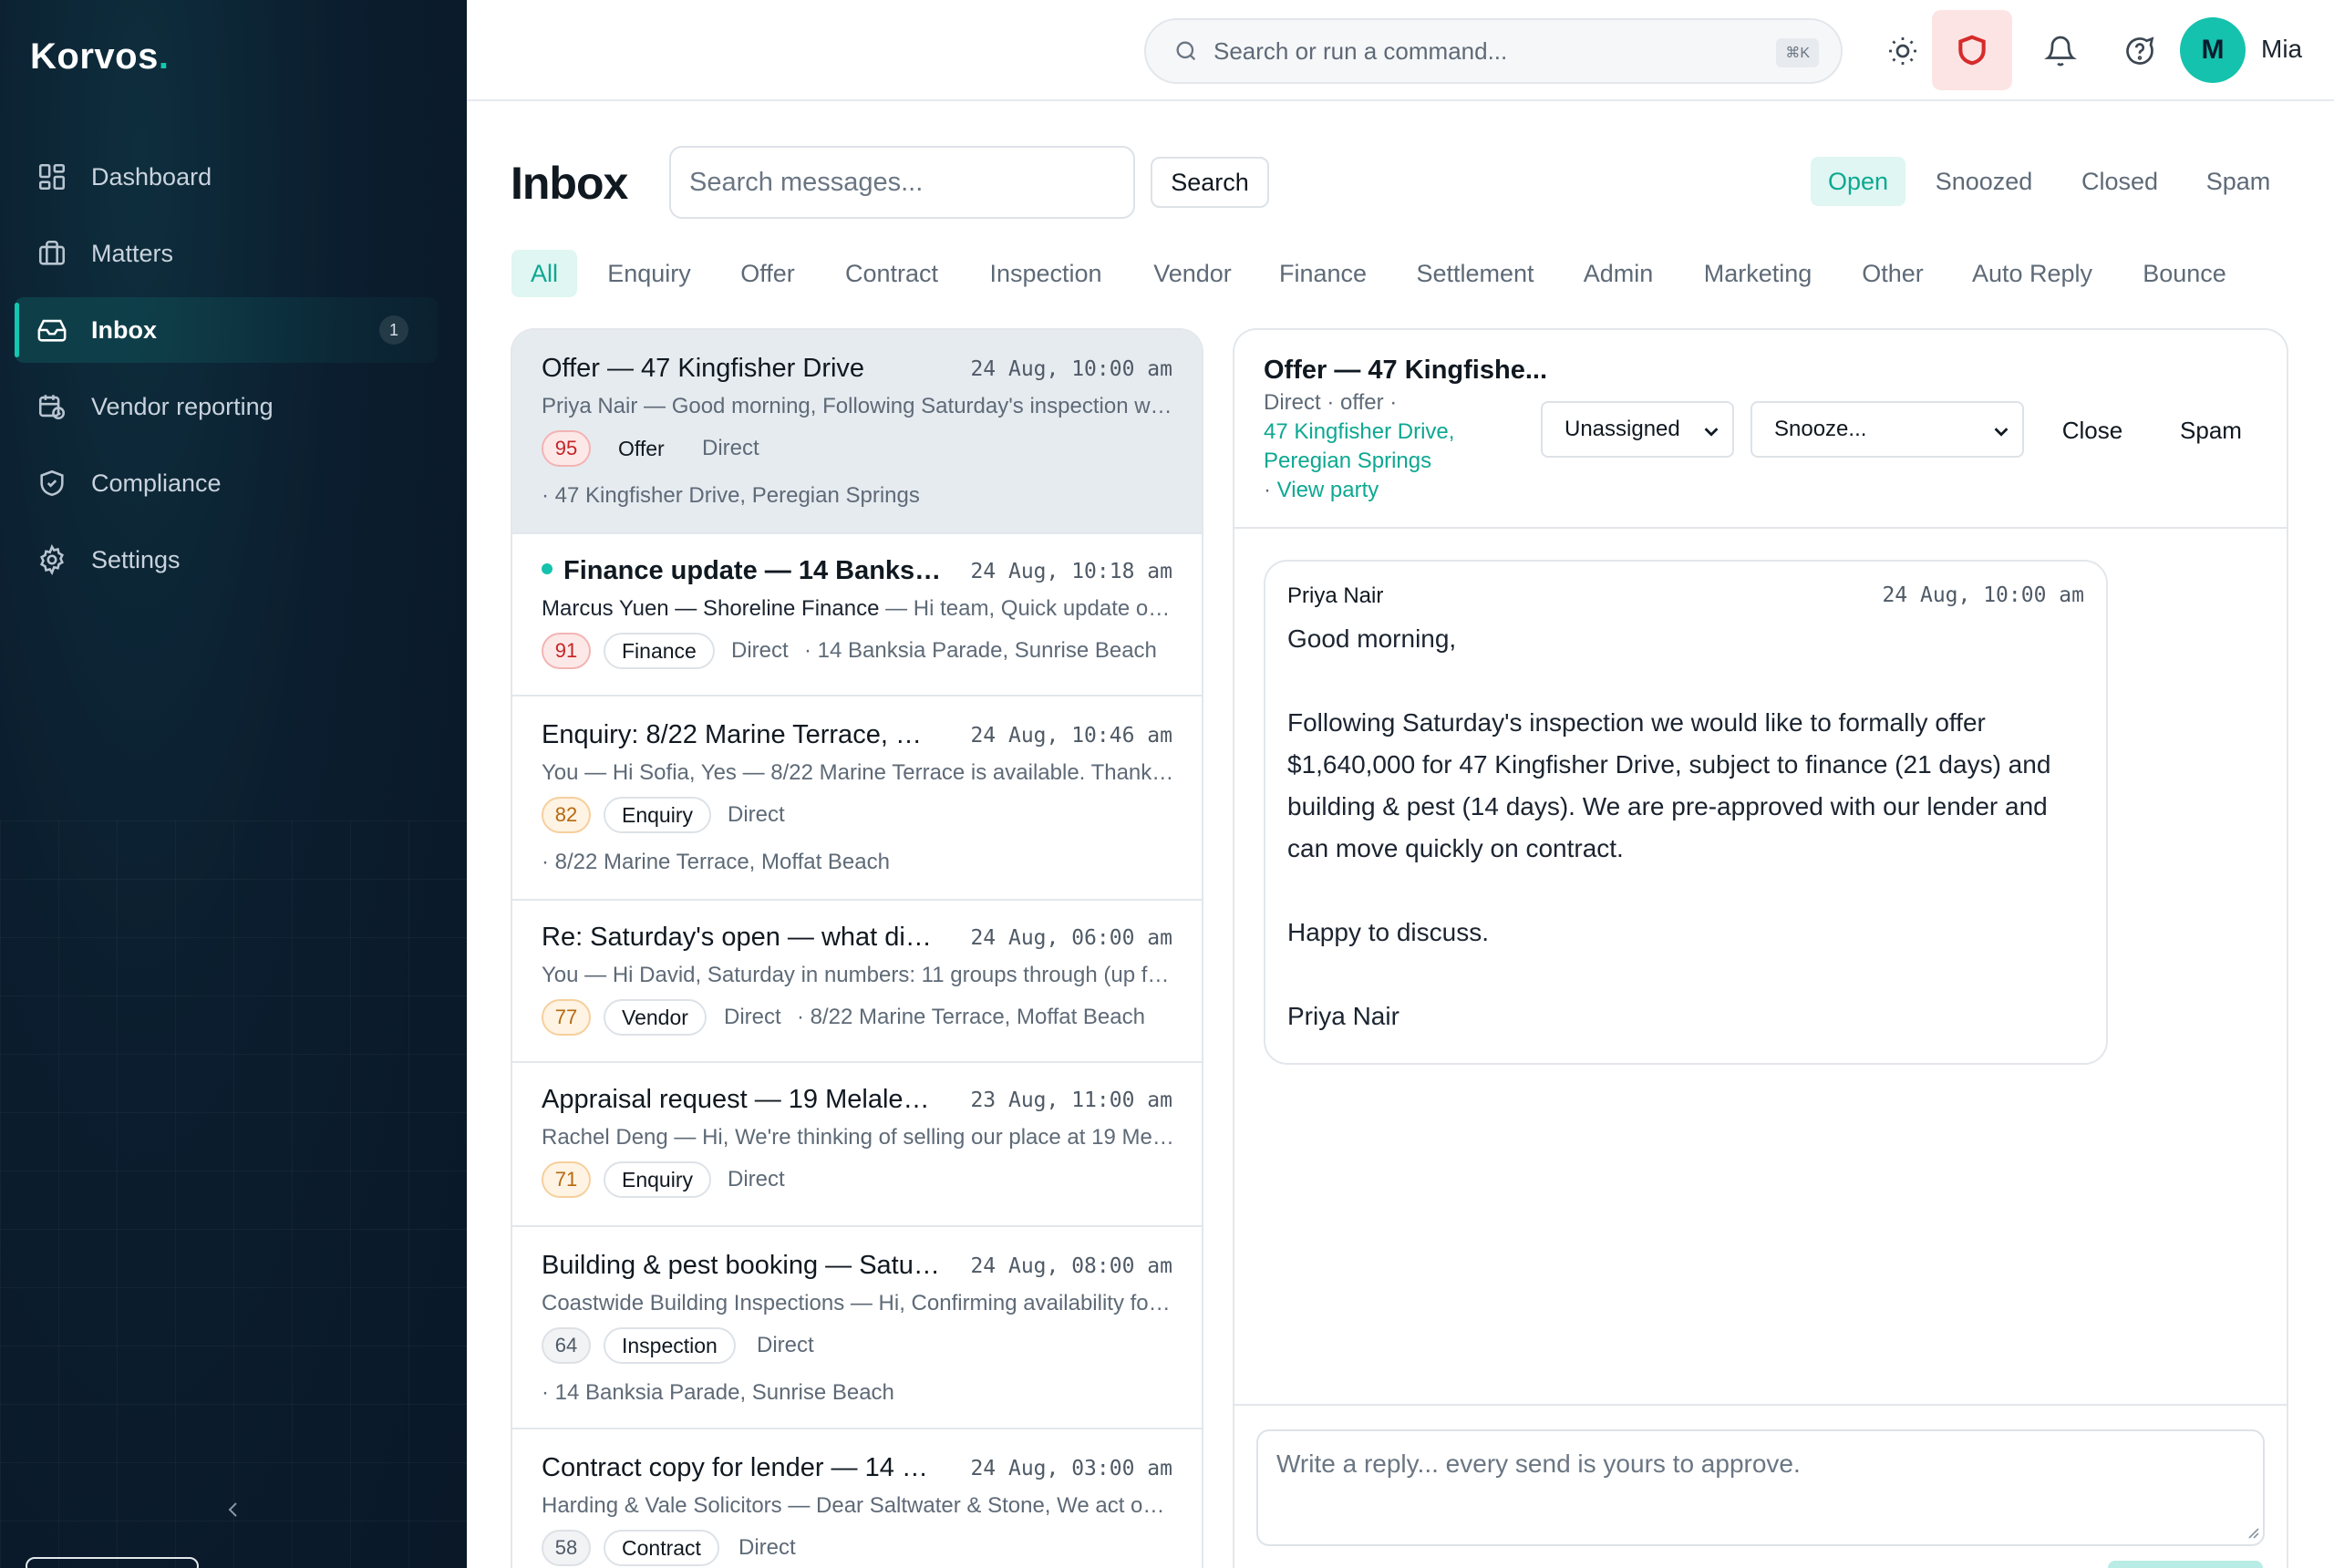  I want to click on notifications-button, so click(2060, 51).